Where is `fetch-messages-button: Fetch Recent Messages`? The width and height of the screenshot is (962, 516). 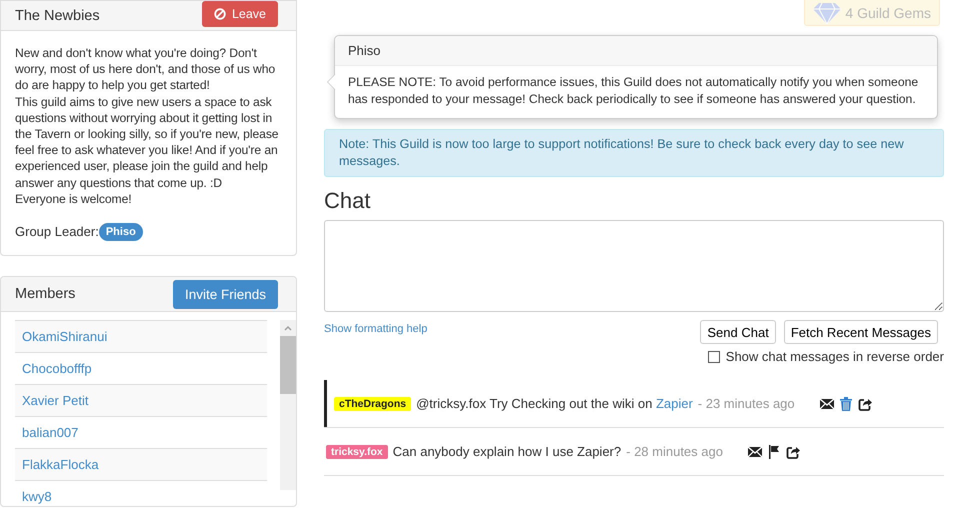 fetch-messages-button: Fetch Recent Messages is located at coordinates (861, 332).